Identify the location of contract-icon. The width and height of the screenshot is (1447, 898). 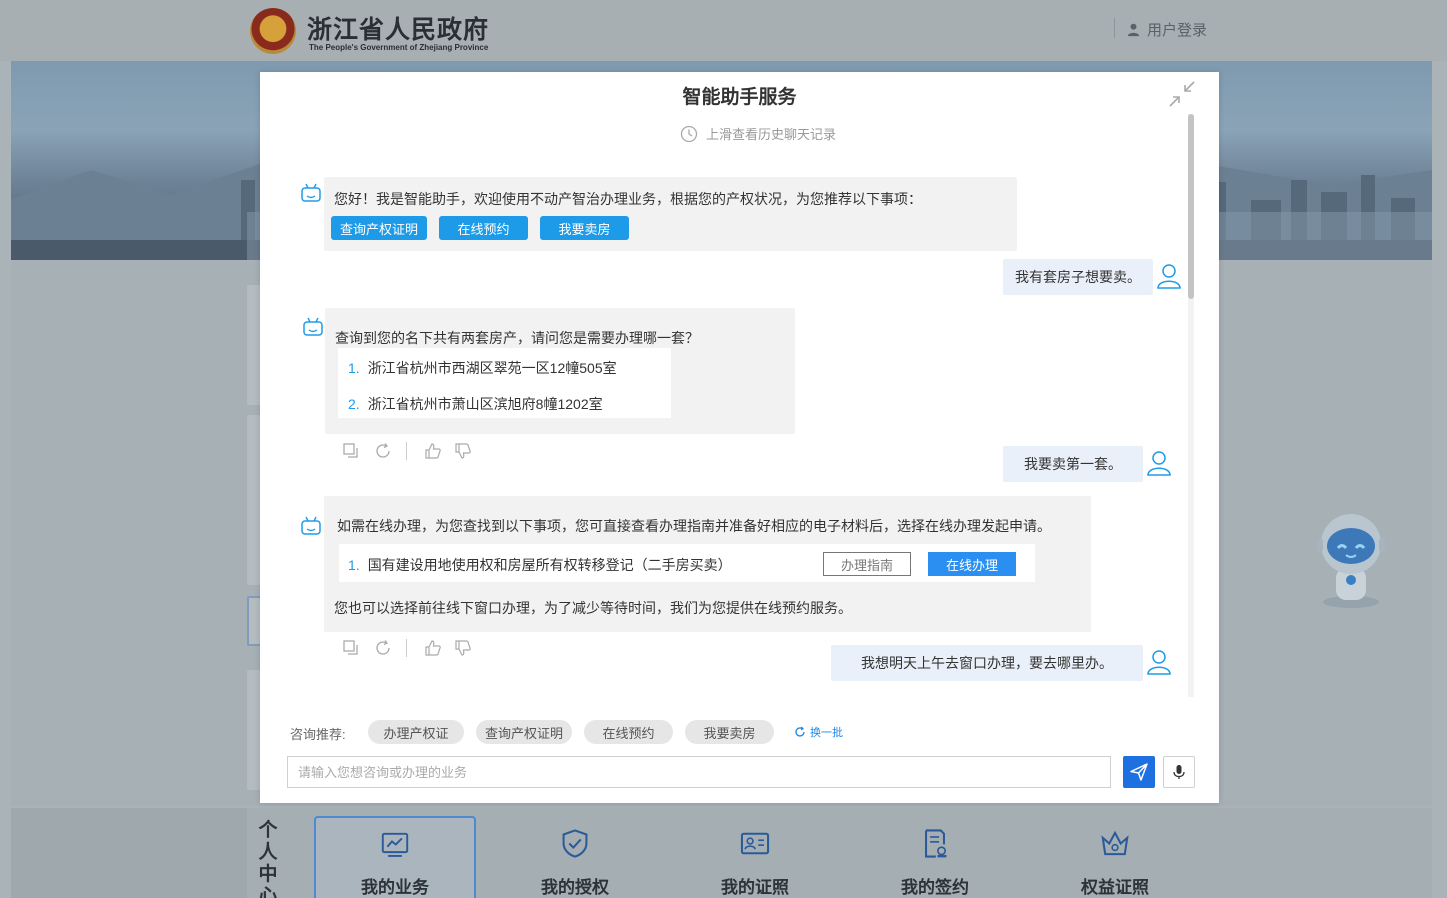
(936, 843).